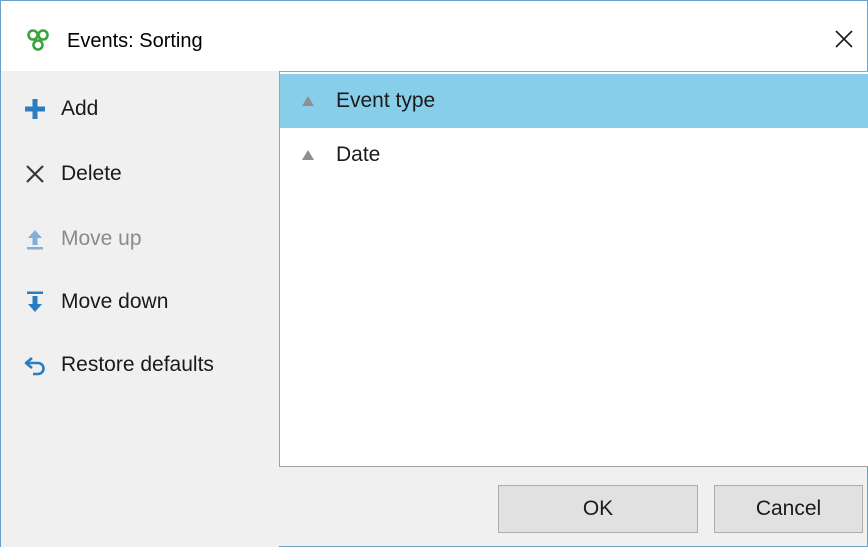 The height and width of the screenshot is (547, 868). I want to click on delete-label: Delete, so click(91, 173).